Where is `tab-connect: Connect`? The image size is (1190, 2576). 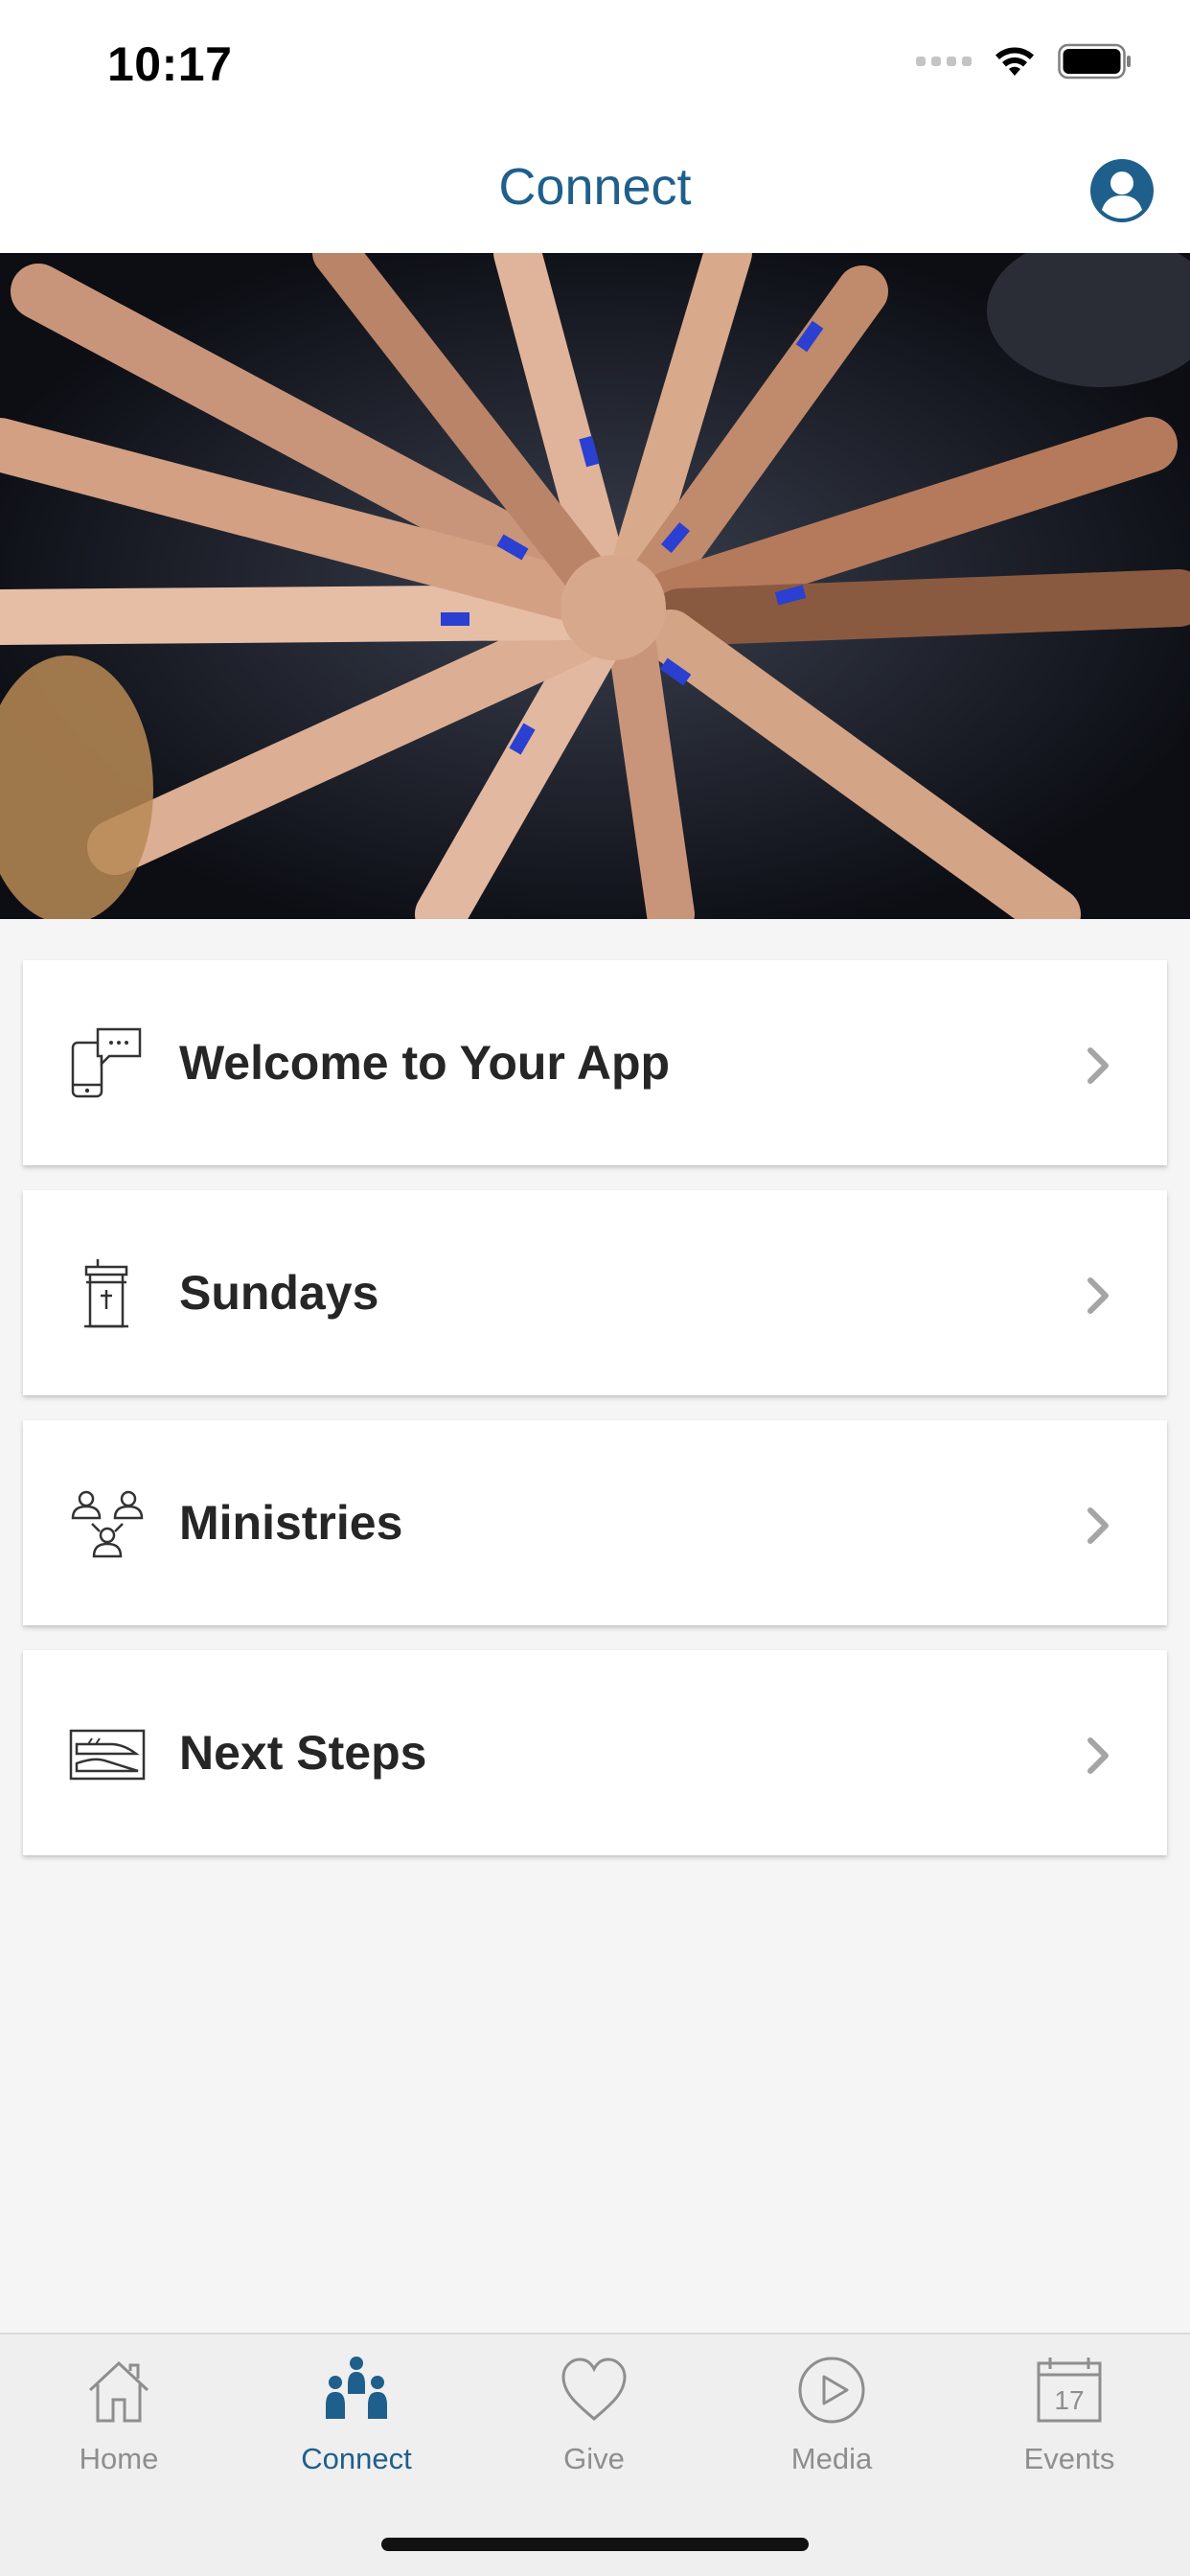
tab-connect: Connect is located at coordinates (357, 2425).